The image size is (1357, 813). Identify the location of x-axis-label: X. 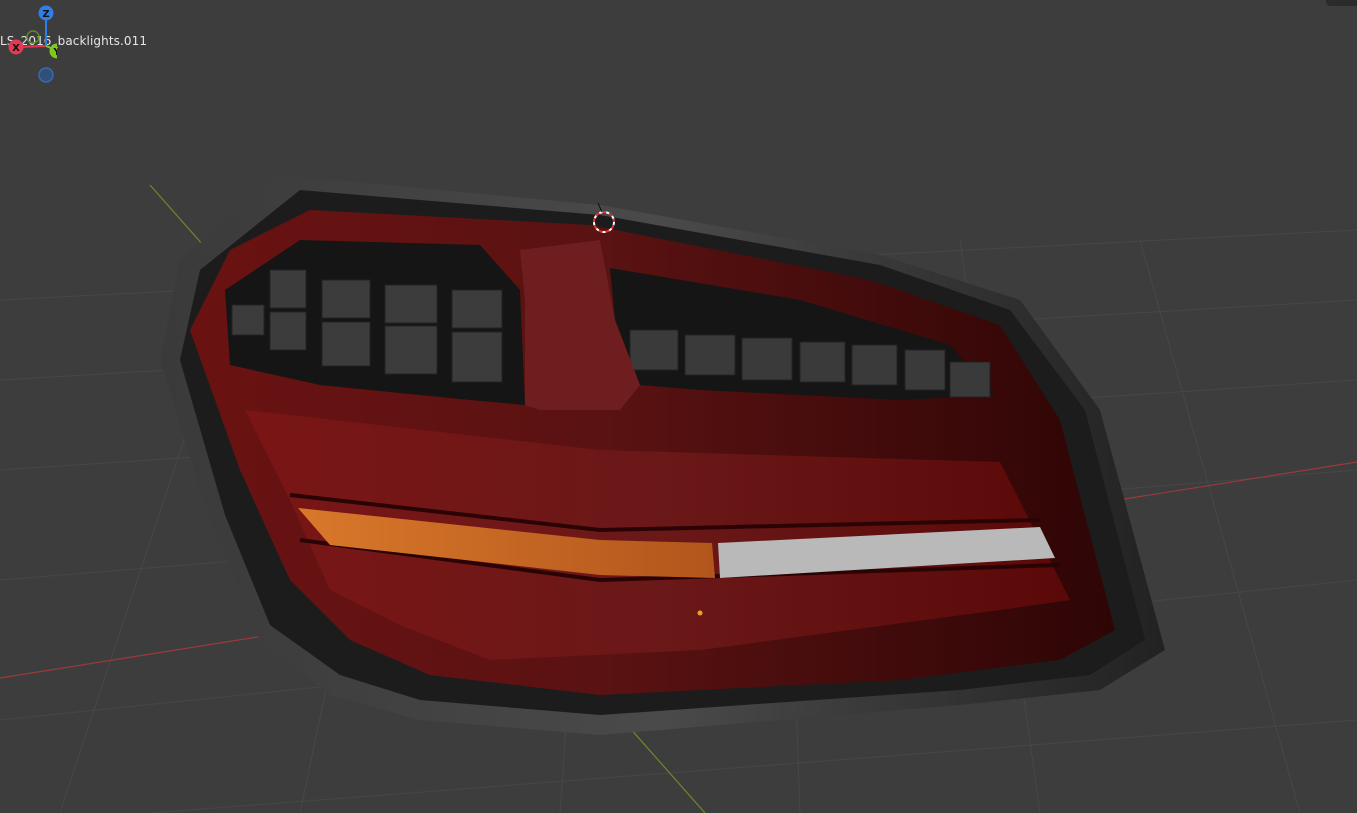
(16, 48).